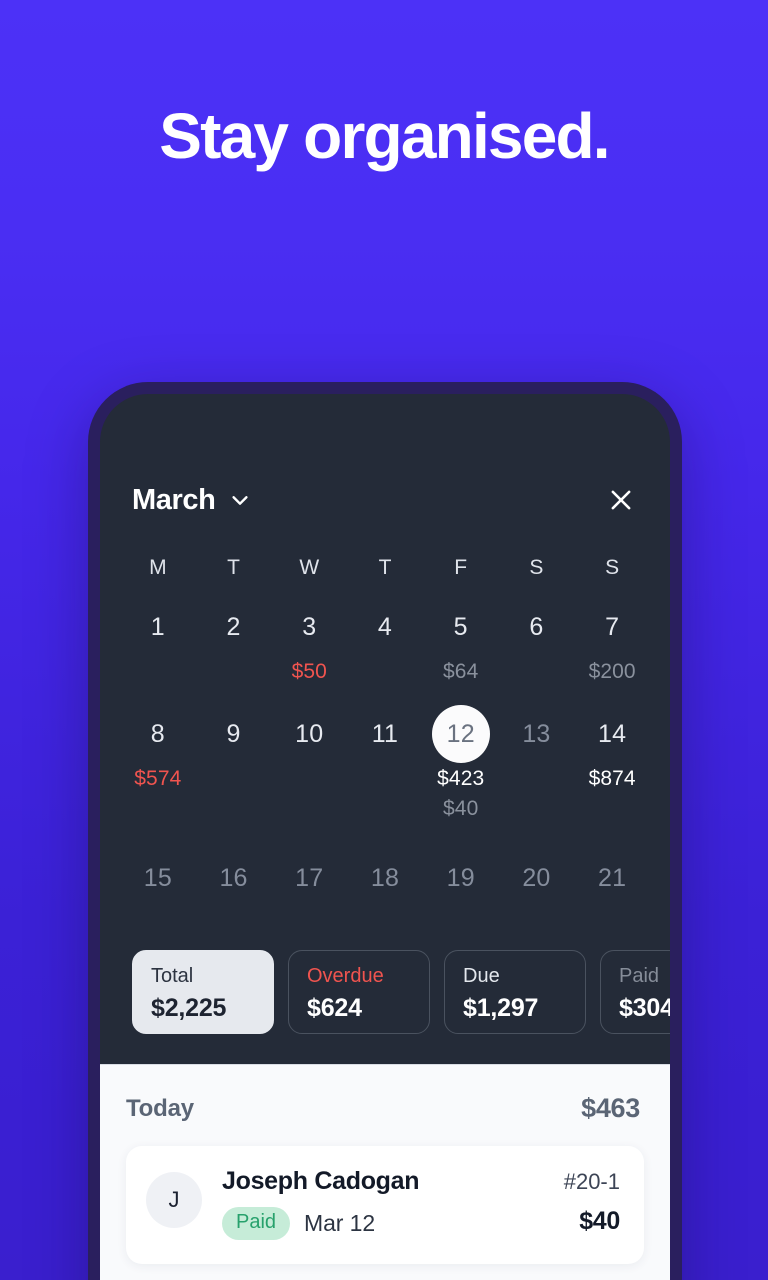 The height and width of the screenshot is (1280, 768). I want to click on hero-section: Stay organised., so click(384, 136).